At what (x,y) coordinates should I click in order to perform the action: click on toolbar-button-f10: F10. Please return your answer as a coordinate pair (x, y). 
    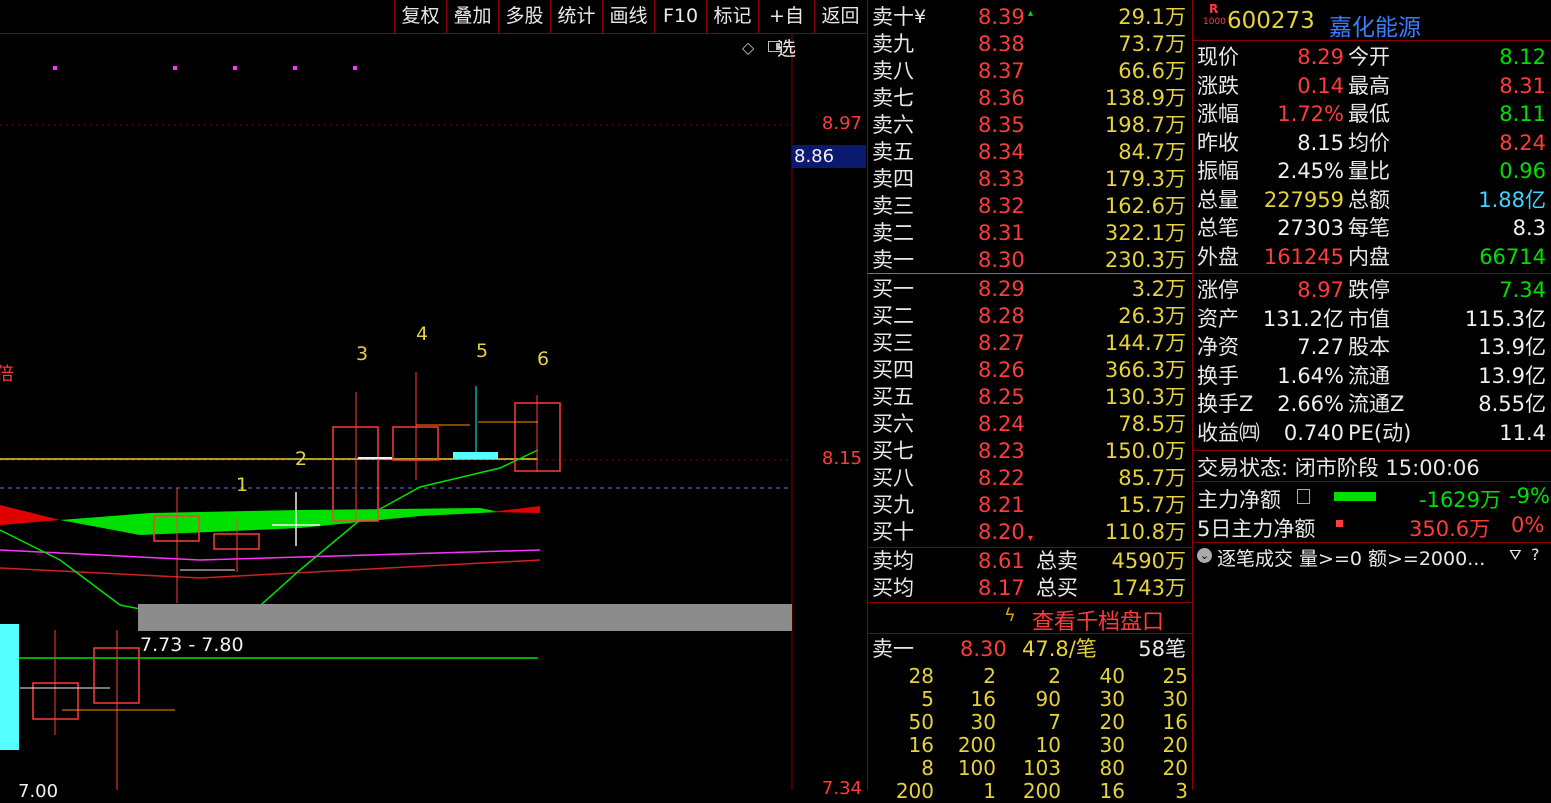
    Looking at the image, I should click on (680, 16).